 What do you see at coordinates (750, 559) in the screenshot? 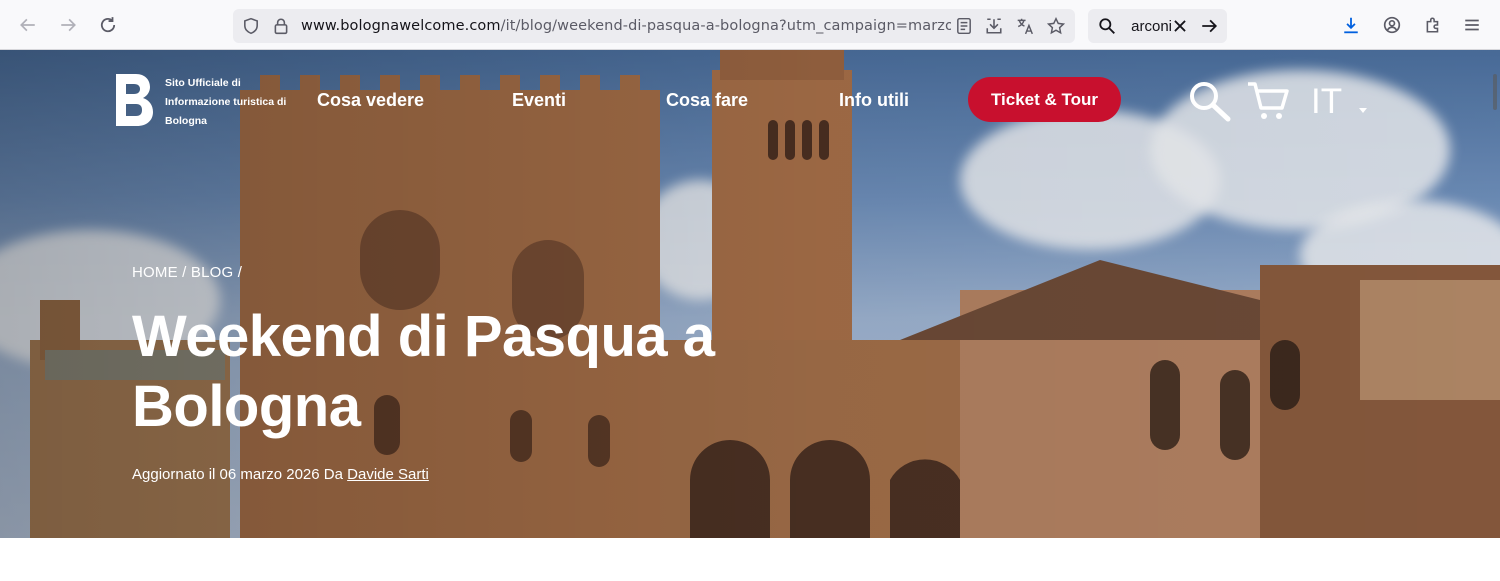
I see `page-content-area` at bounding box center [750, 559].